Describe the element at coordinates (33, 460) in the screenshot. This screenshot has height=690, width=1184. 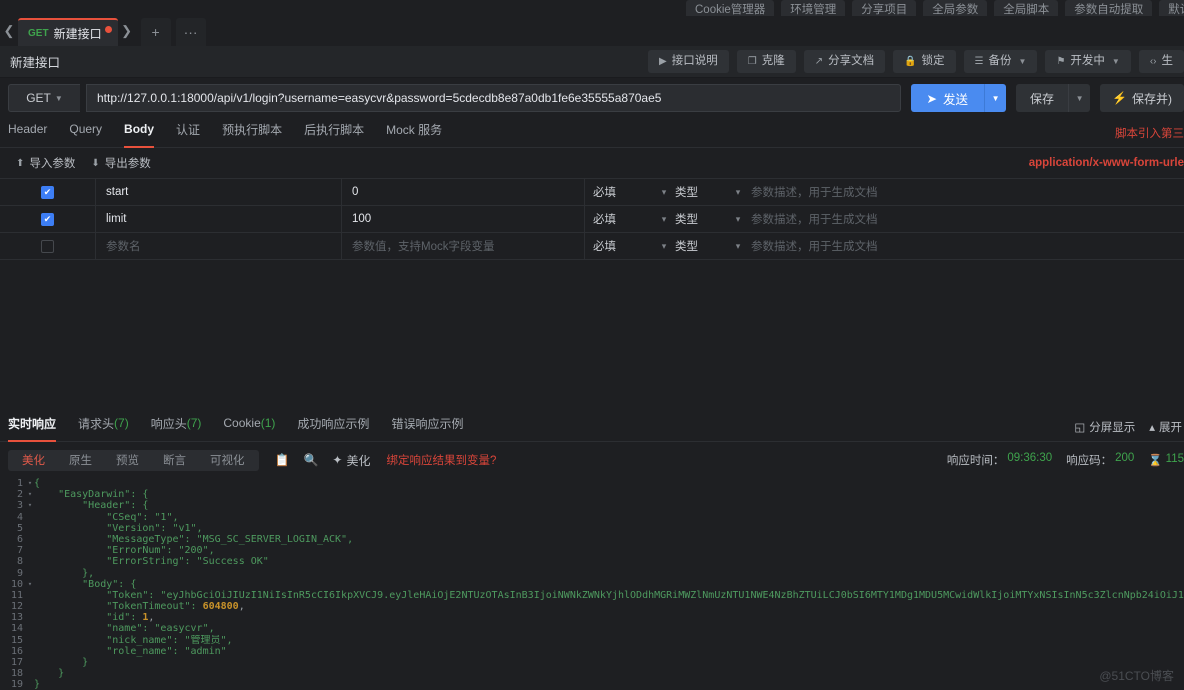
I see `response-view-mode-美化: 美化` at that location.